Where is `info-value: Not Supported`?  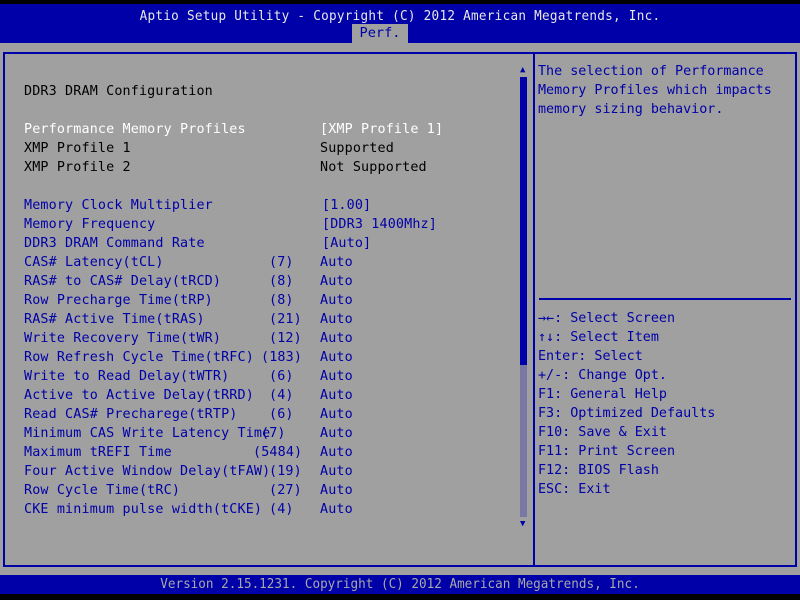
info-value: Not Supported is located at coordinates (373, 167).